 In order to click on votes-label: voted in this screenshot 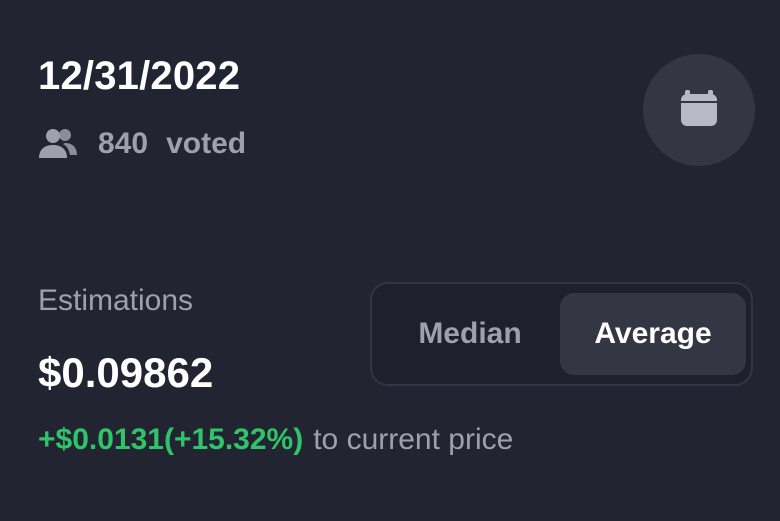, I will do `click(206, 143)`.